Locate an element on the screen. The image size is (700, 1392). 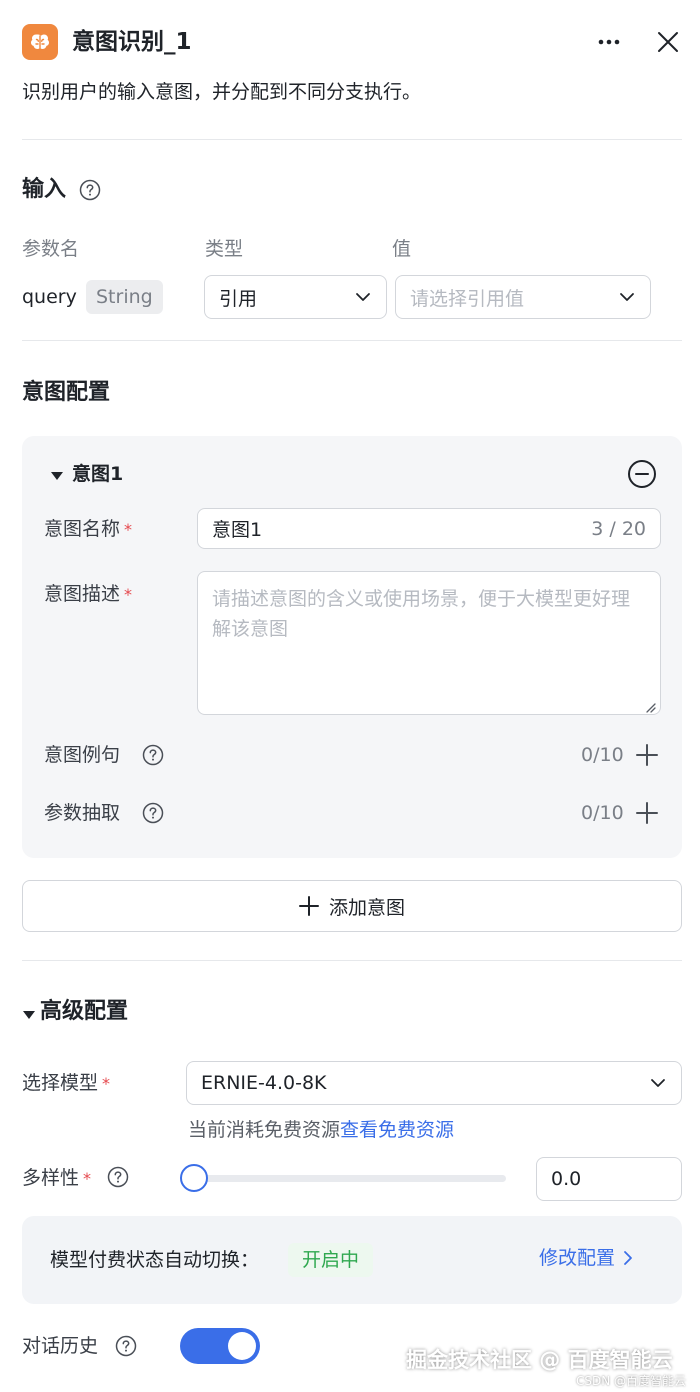
model-label-text: 选择模型 is located at coordinates (60, 1083).